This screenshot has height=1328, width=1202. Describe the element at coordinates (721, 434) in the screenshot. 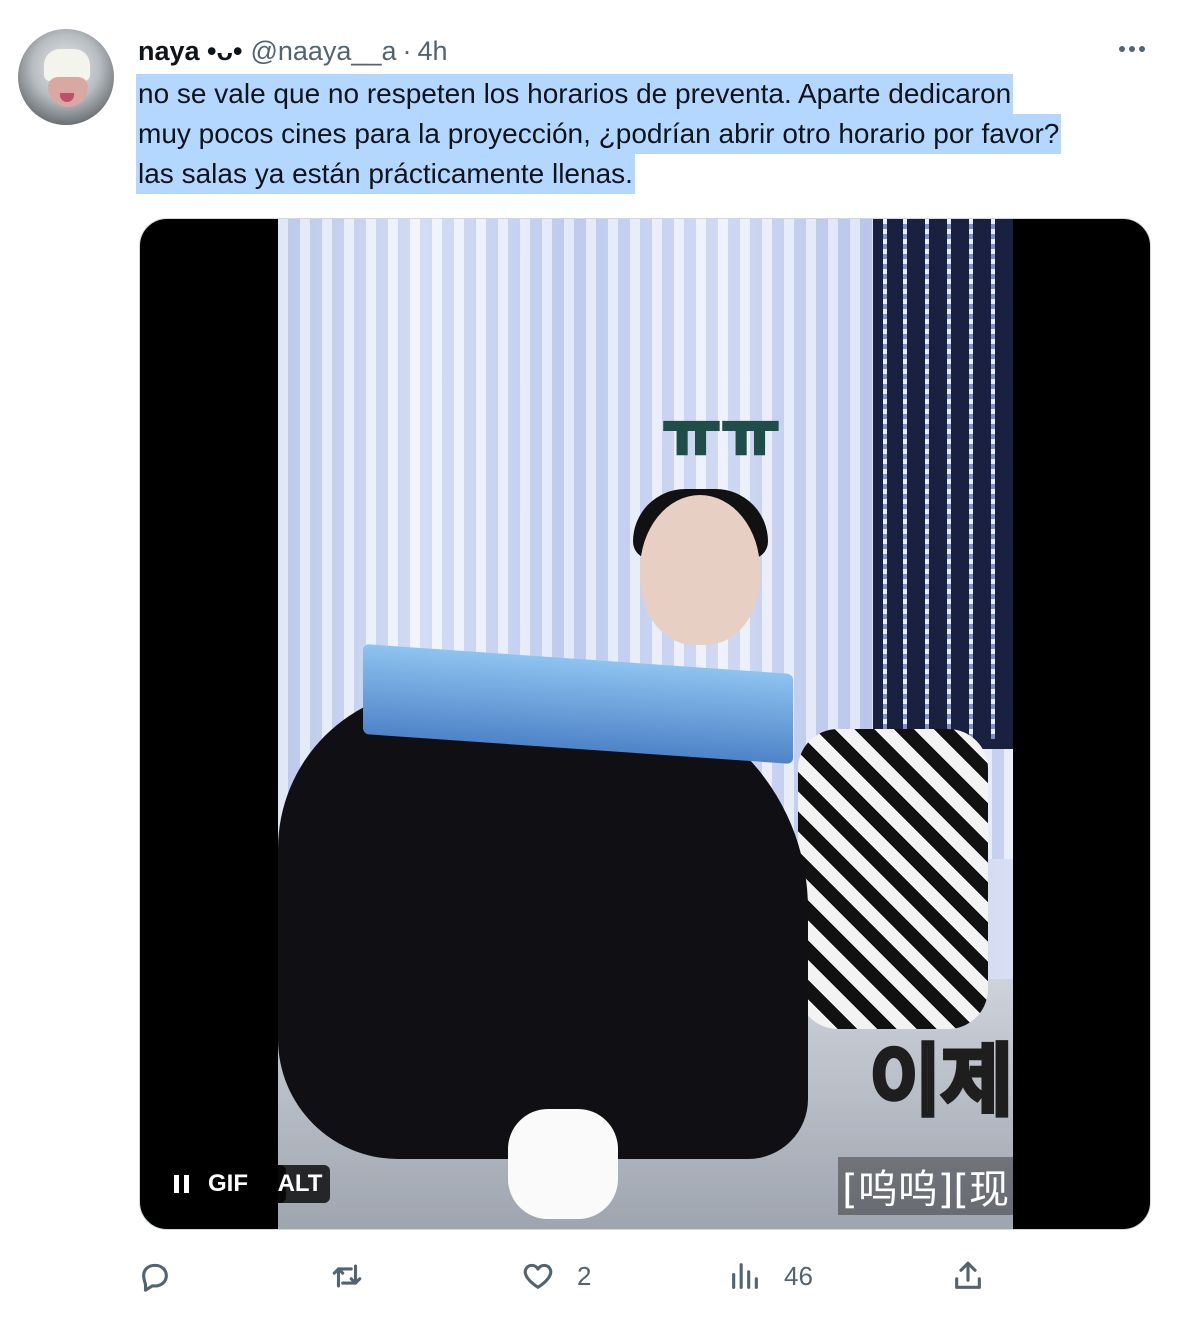

I see `caption-crying-emoticon: ㅠㅠ` at that location.